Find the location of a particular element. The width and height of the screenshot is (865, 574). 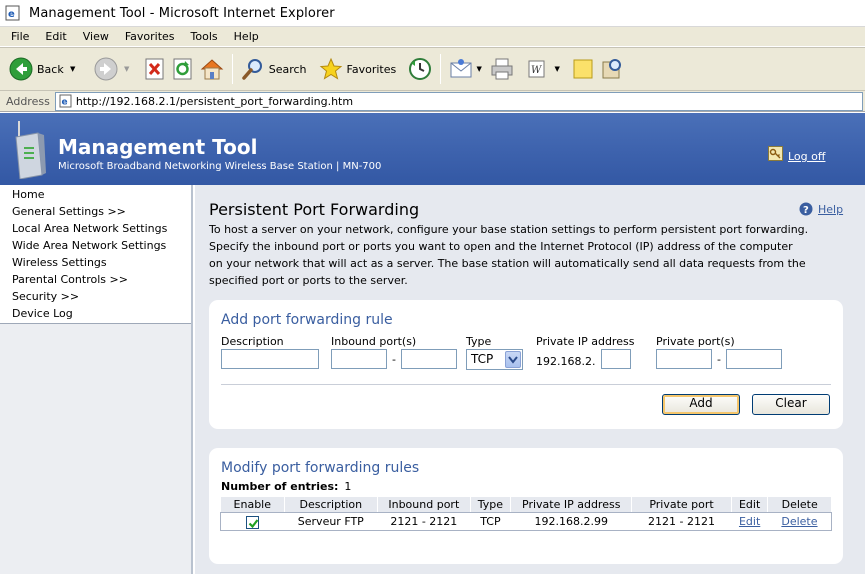

research-button is located at coordinates (612, 69).